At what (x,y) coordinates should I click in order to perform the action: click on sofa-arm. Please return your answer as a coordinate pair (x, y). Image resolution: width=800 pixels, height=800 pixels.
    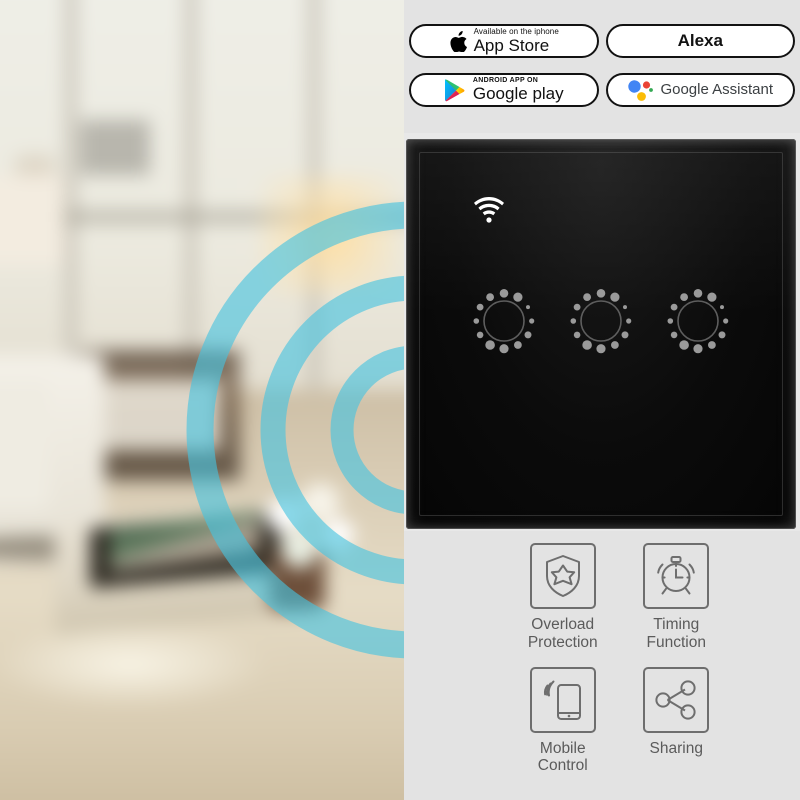
    Looking at the image, I should click on (25, 445).